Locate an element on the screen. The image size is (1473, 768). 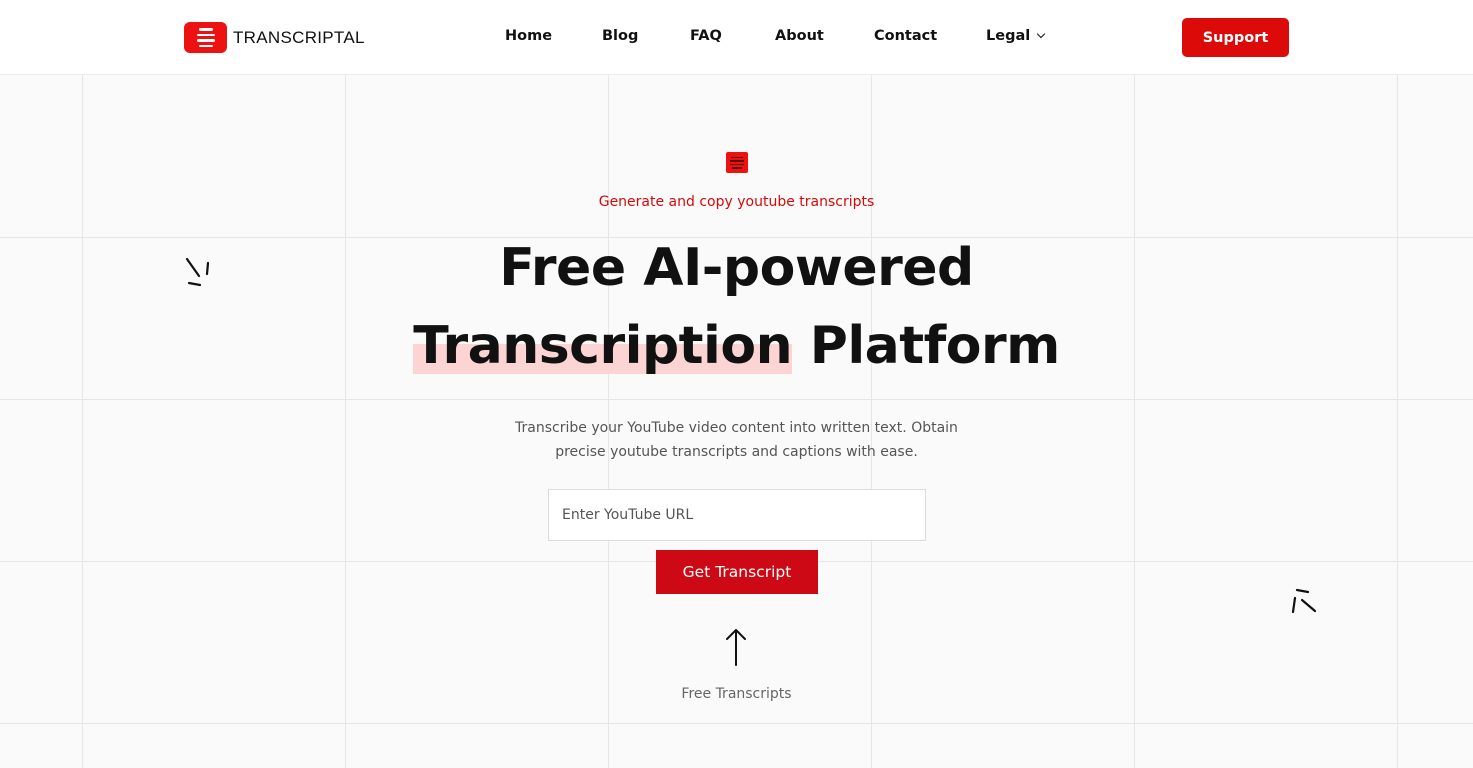
nav-about: About is located at coordinates (799, 36).